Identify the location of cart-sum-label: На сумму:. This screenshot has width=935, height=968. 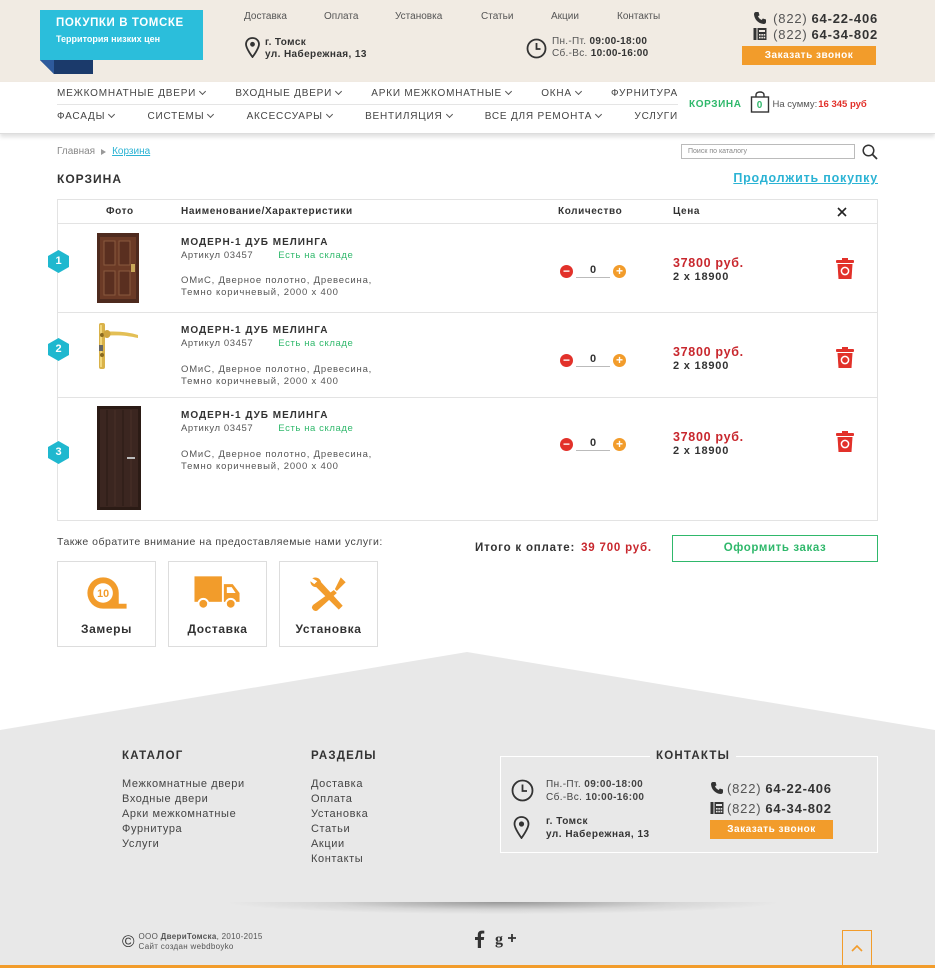
(795, 104).